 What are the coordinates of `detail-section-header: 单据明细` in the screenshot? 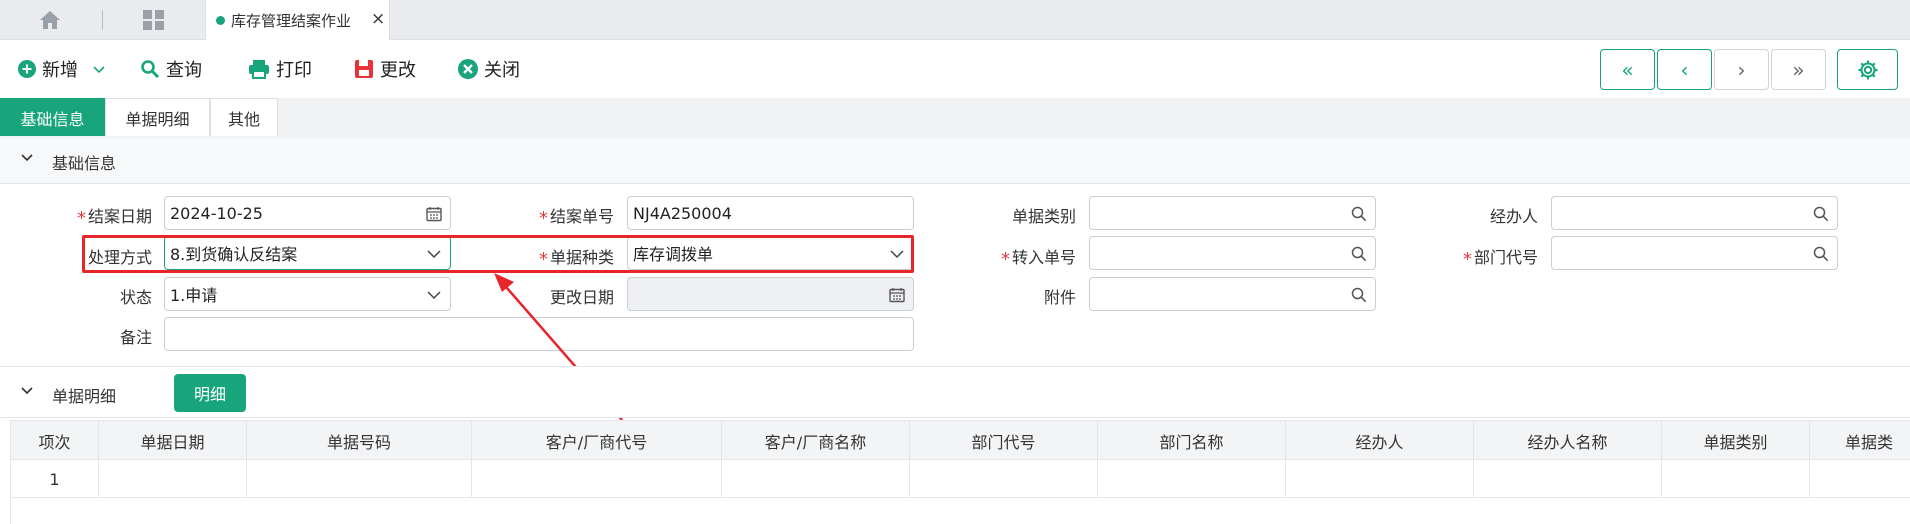 It's located at (955, 392).